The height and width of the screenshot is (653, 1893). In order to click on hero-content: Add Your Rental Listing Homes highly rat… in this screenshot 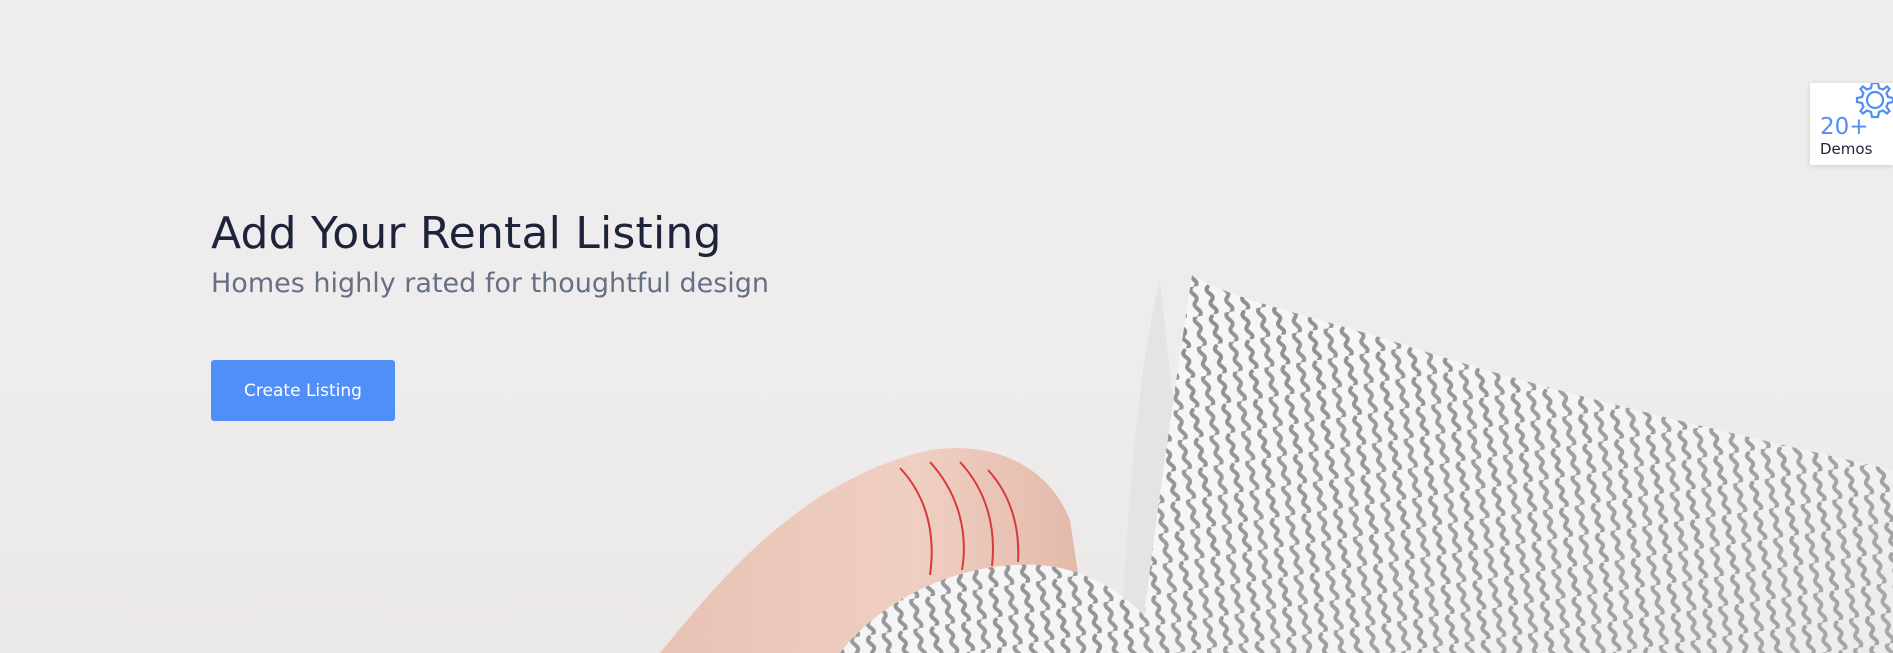, I will do `click(621, 254)`.